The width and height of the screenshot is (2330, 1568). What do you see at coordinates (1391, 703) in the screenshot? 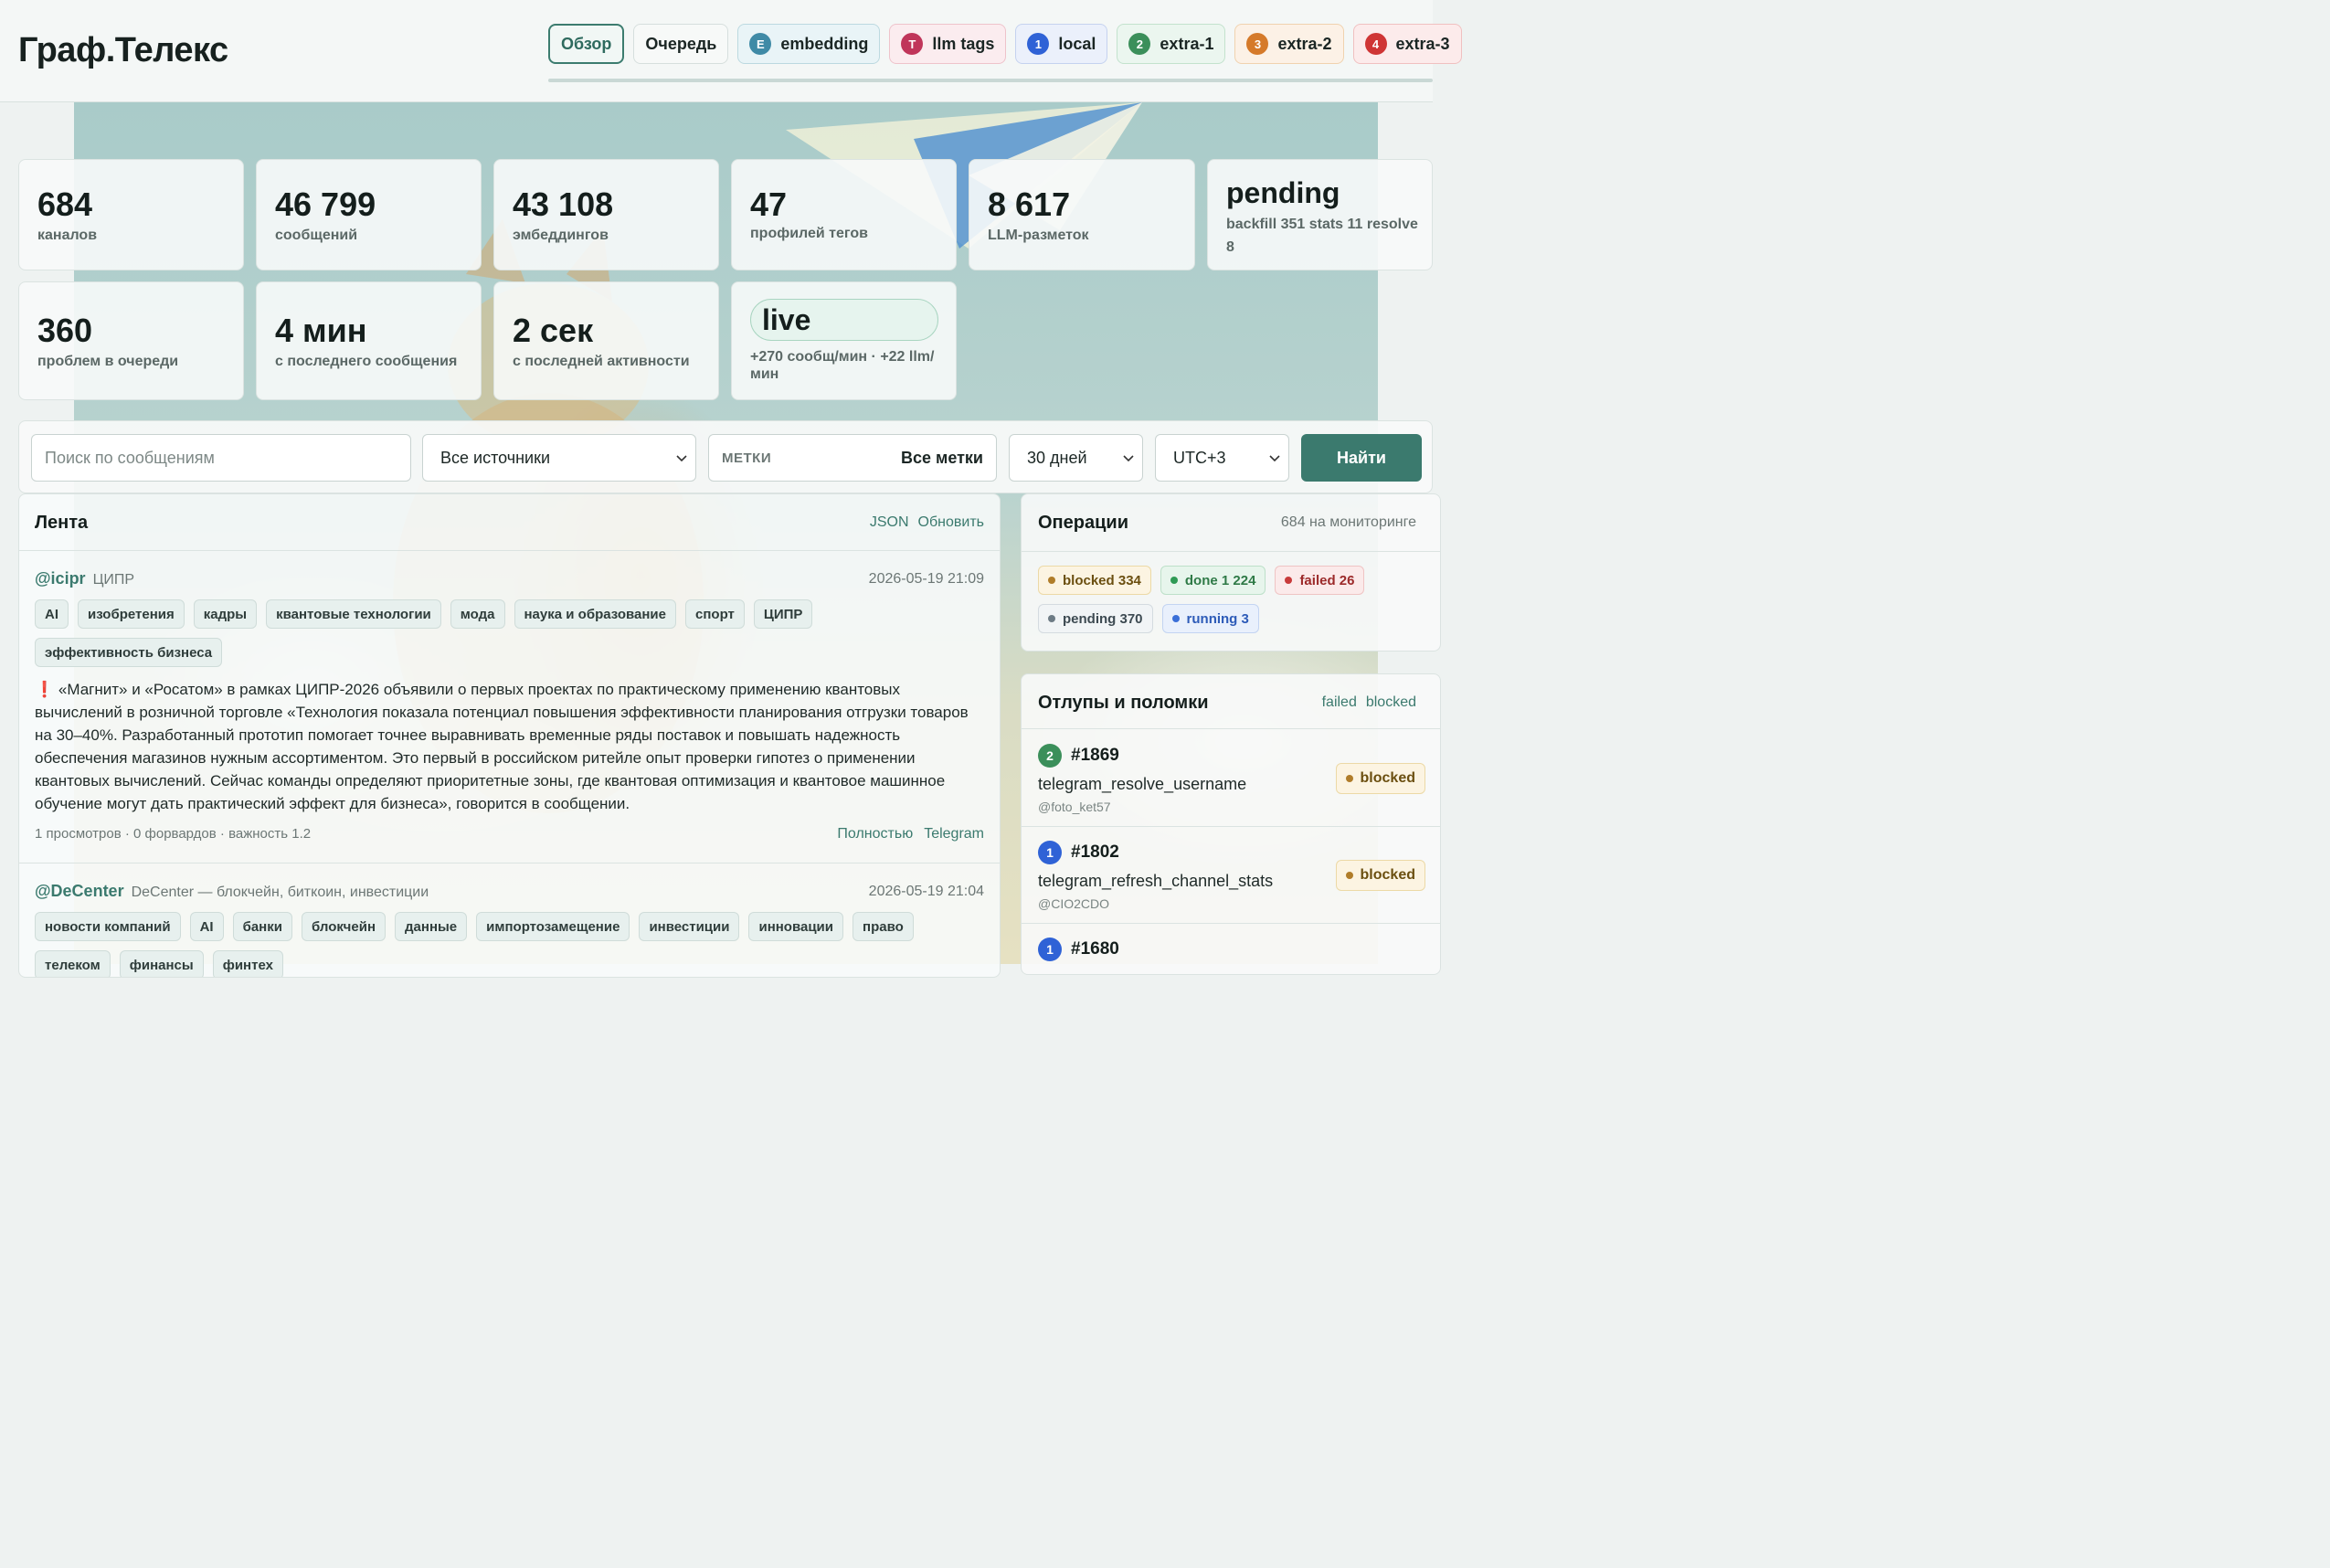
I see `blocked-filter-link: blocked` at bounding box center [1391, 703].